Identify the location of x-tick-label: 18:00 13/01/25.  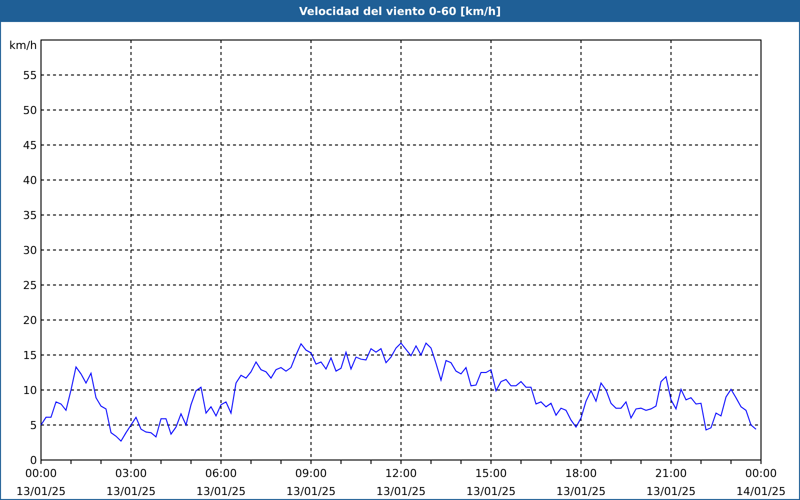
(581, 482).